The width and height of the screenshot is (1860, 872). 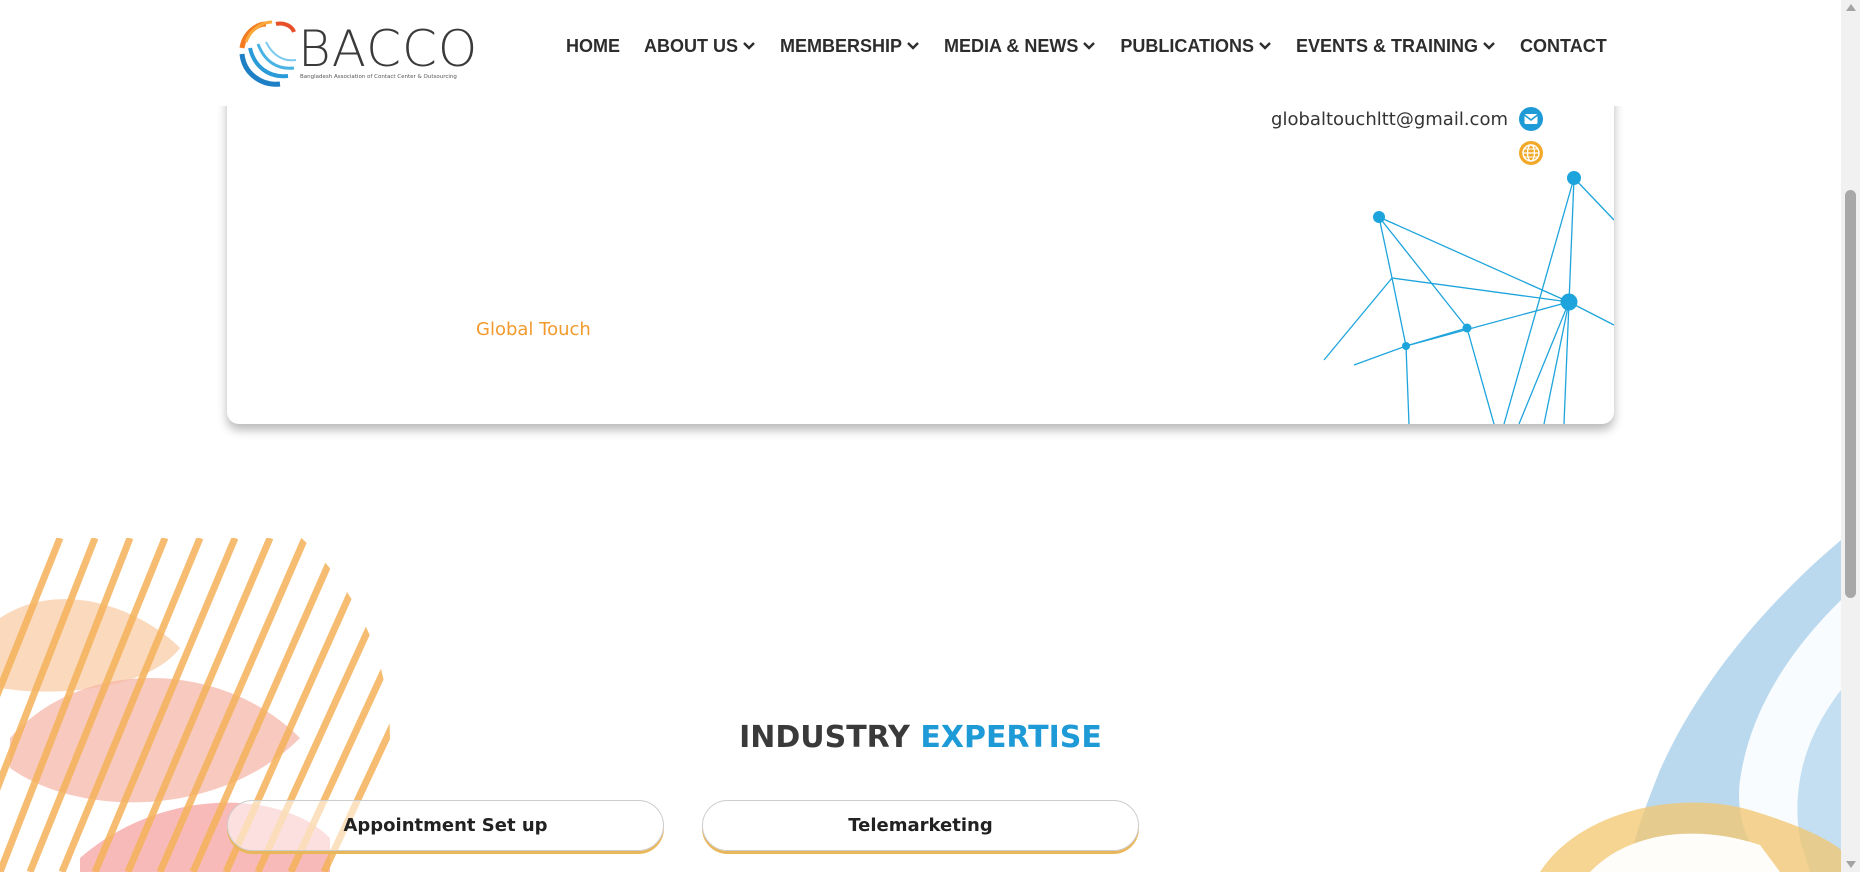 I want to click on nav-media-news-label: MEDIA & NEWS, so click(x=1011, y=45).